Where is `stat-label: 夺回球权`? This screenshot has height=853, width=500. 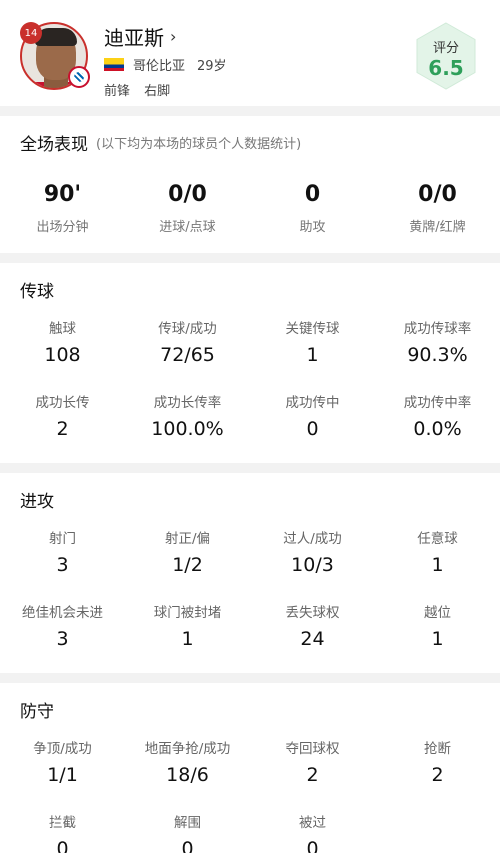
stat-label: 夺回球权 is located at coordinates (312, 749).